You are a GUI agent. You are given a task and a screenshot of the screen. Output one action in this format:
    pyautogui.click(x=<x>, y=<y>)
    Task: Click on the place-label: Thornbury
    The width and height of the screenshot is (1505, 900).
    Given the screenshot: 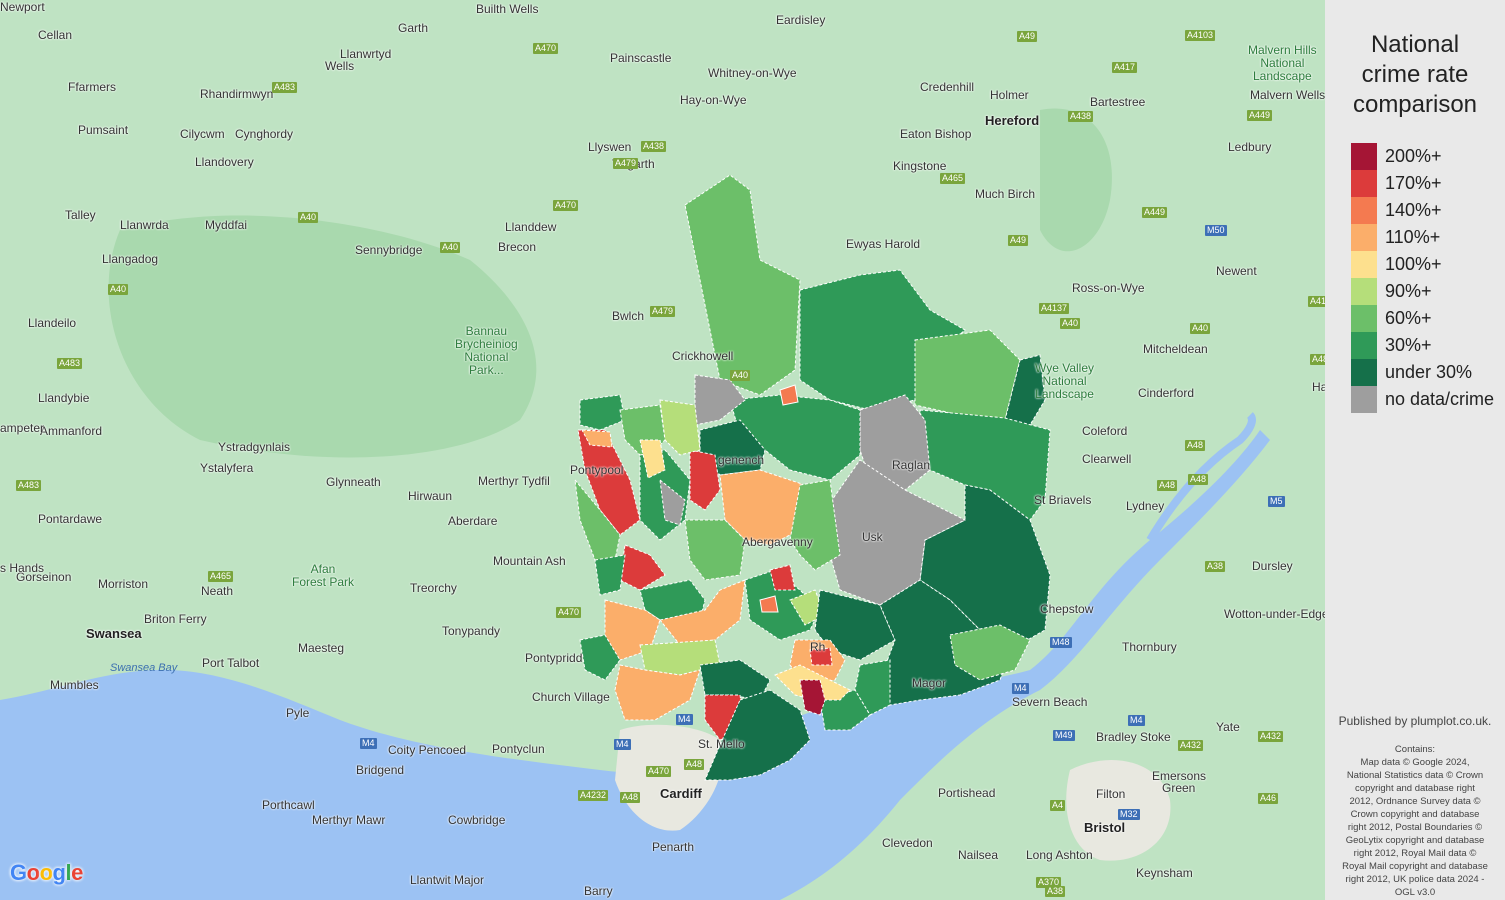 What is the action you would take?
    pyautogui.click(x=1149, y=647)
    